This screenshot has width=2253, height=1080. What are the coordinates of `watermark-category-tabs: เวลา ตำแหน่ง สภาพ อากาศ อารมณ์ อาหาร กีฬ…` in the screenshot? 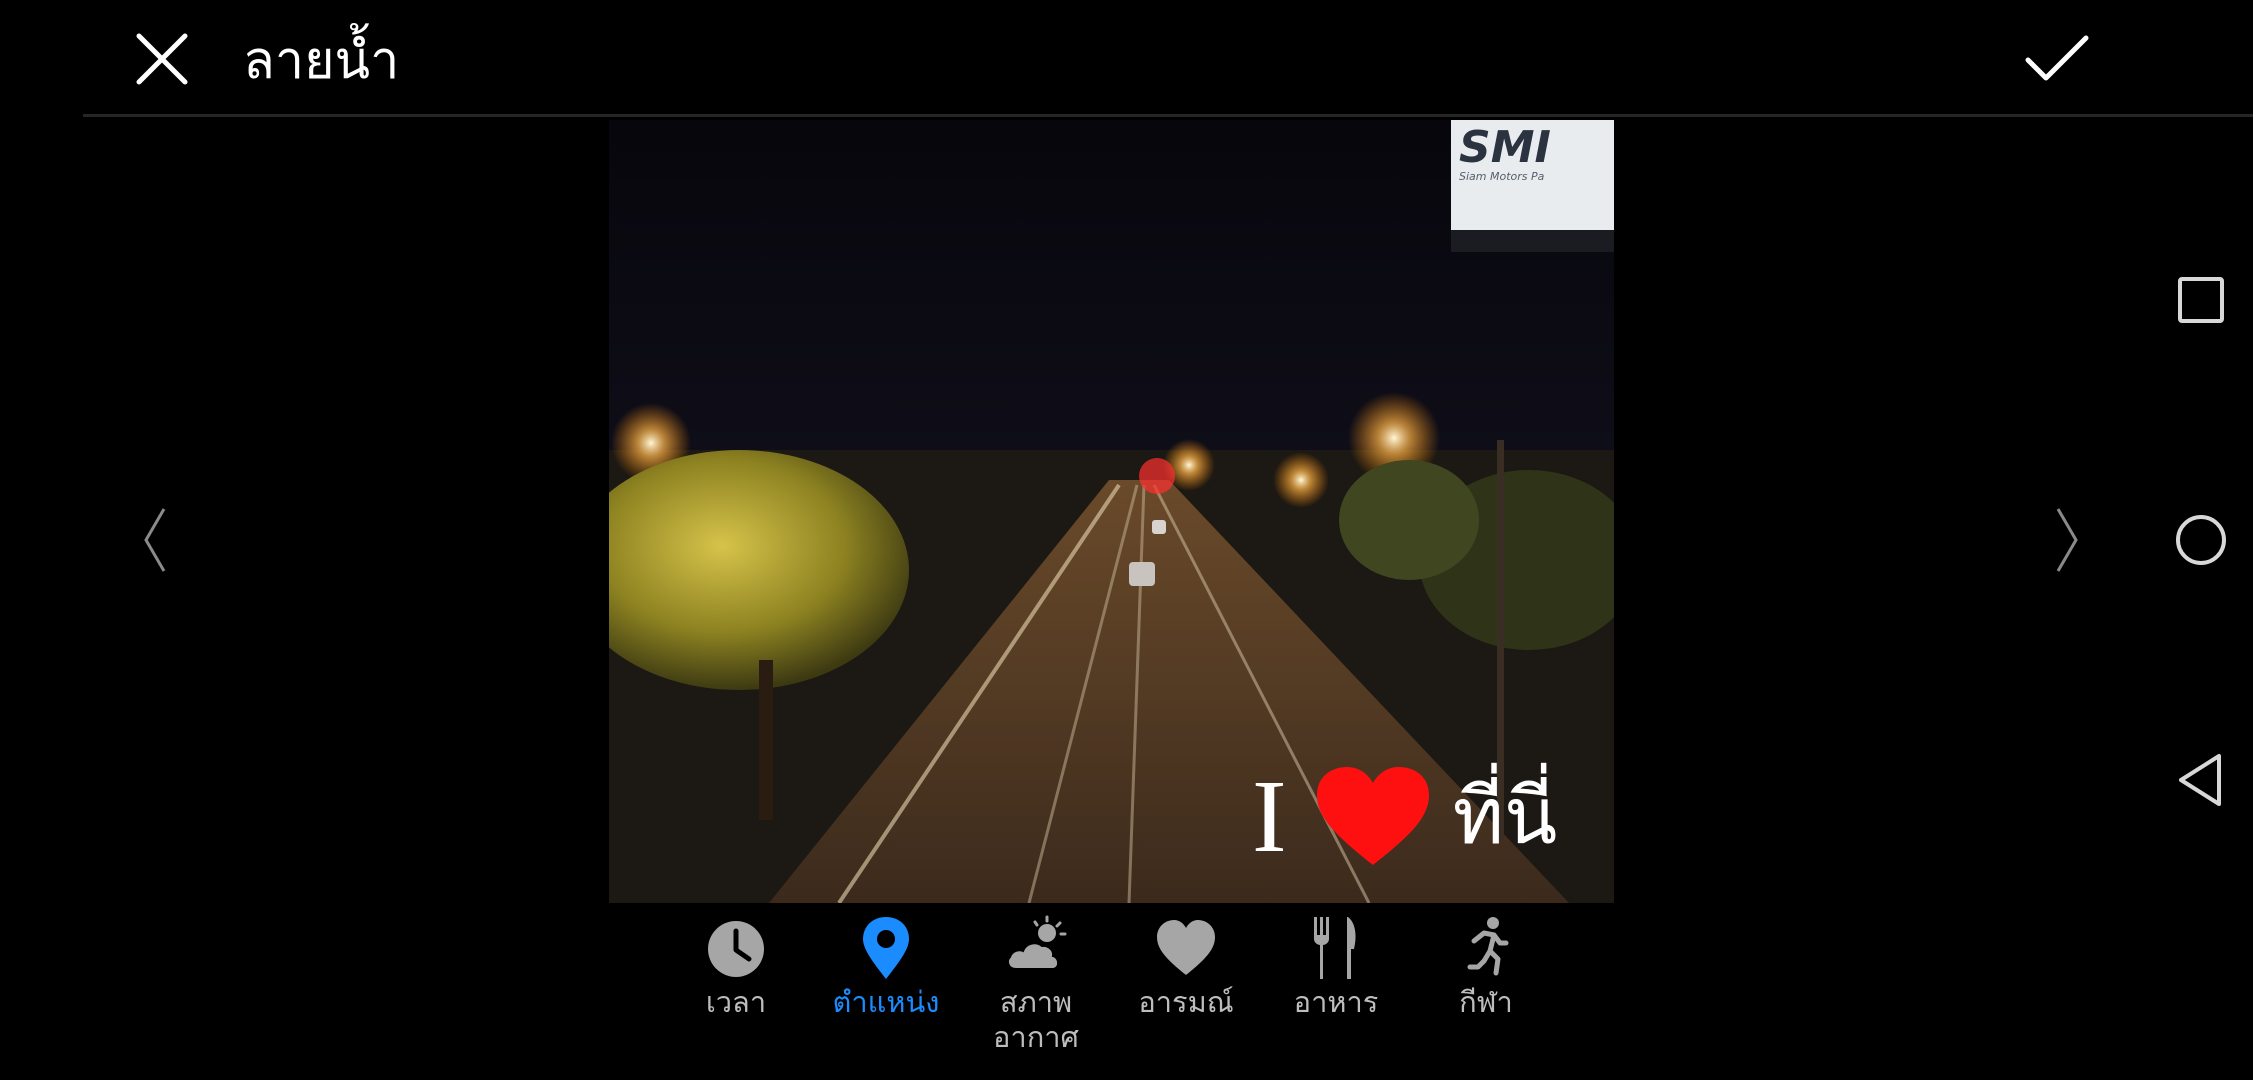 It's located at (1112, 997).